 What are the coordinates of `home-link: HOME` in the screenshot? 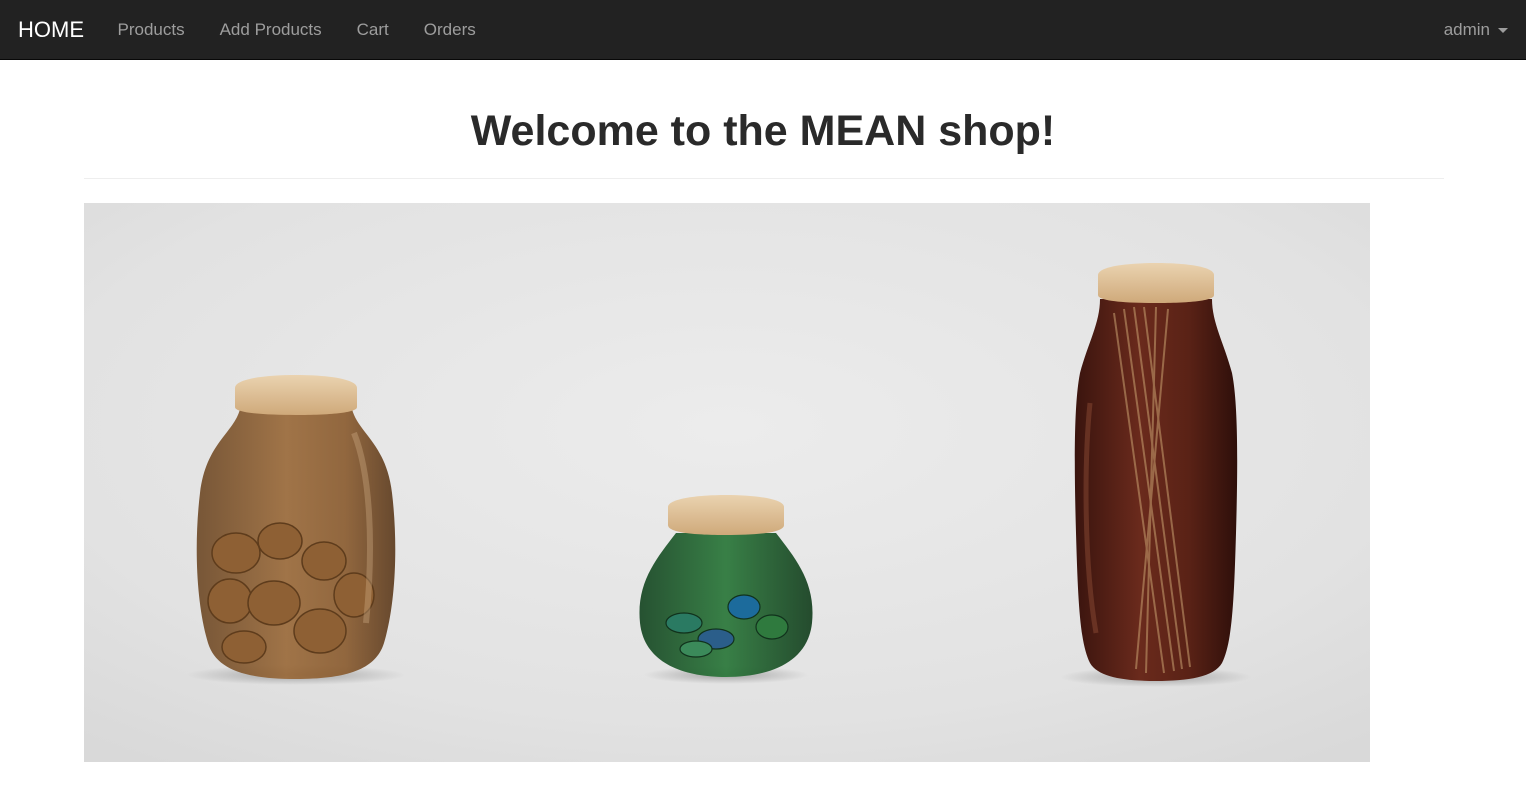 It's located at (51, 30).